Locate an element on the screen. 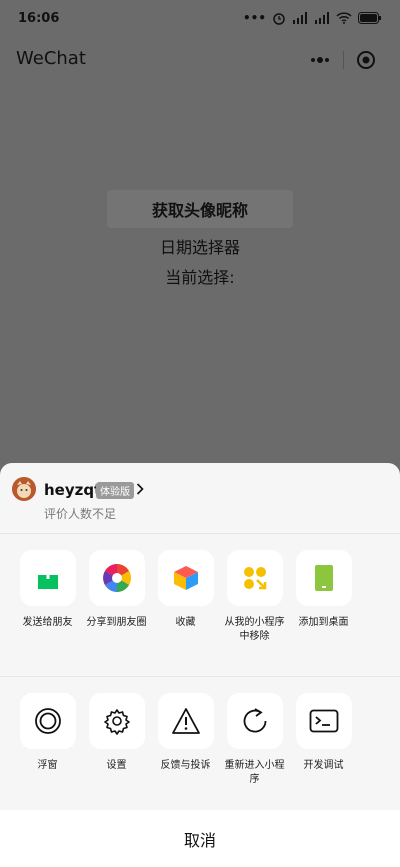 This screenshot has width=400, height=867. action-label: 分享到朋友圈 is located at coordinates (116, 622).